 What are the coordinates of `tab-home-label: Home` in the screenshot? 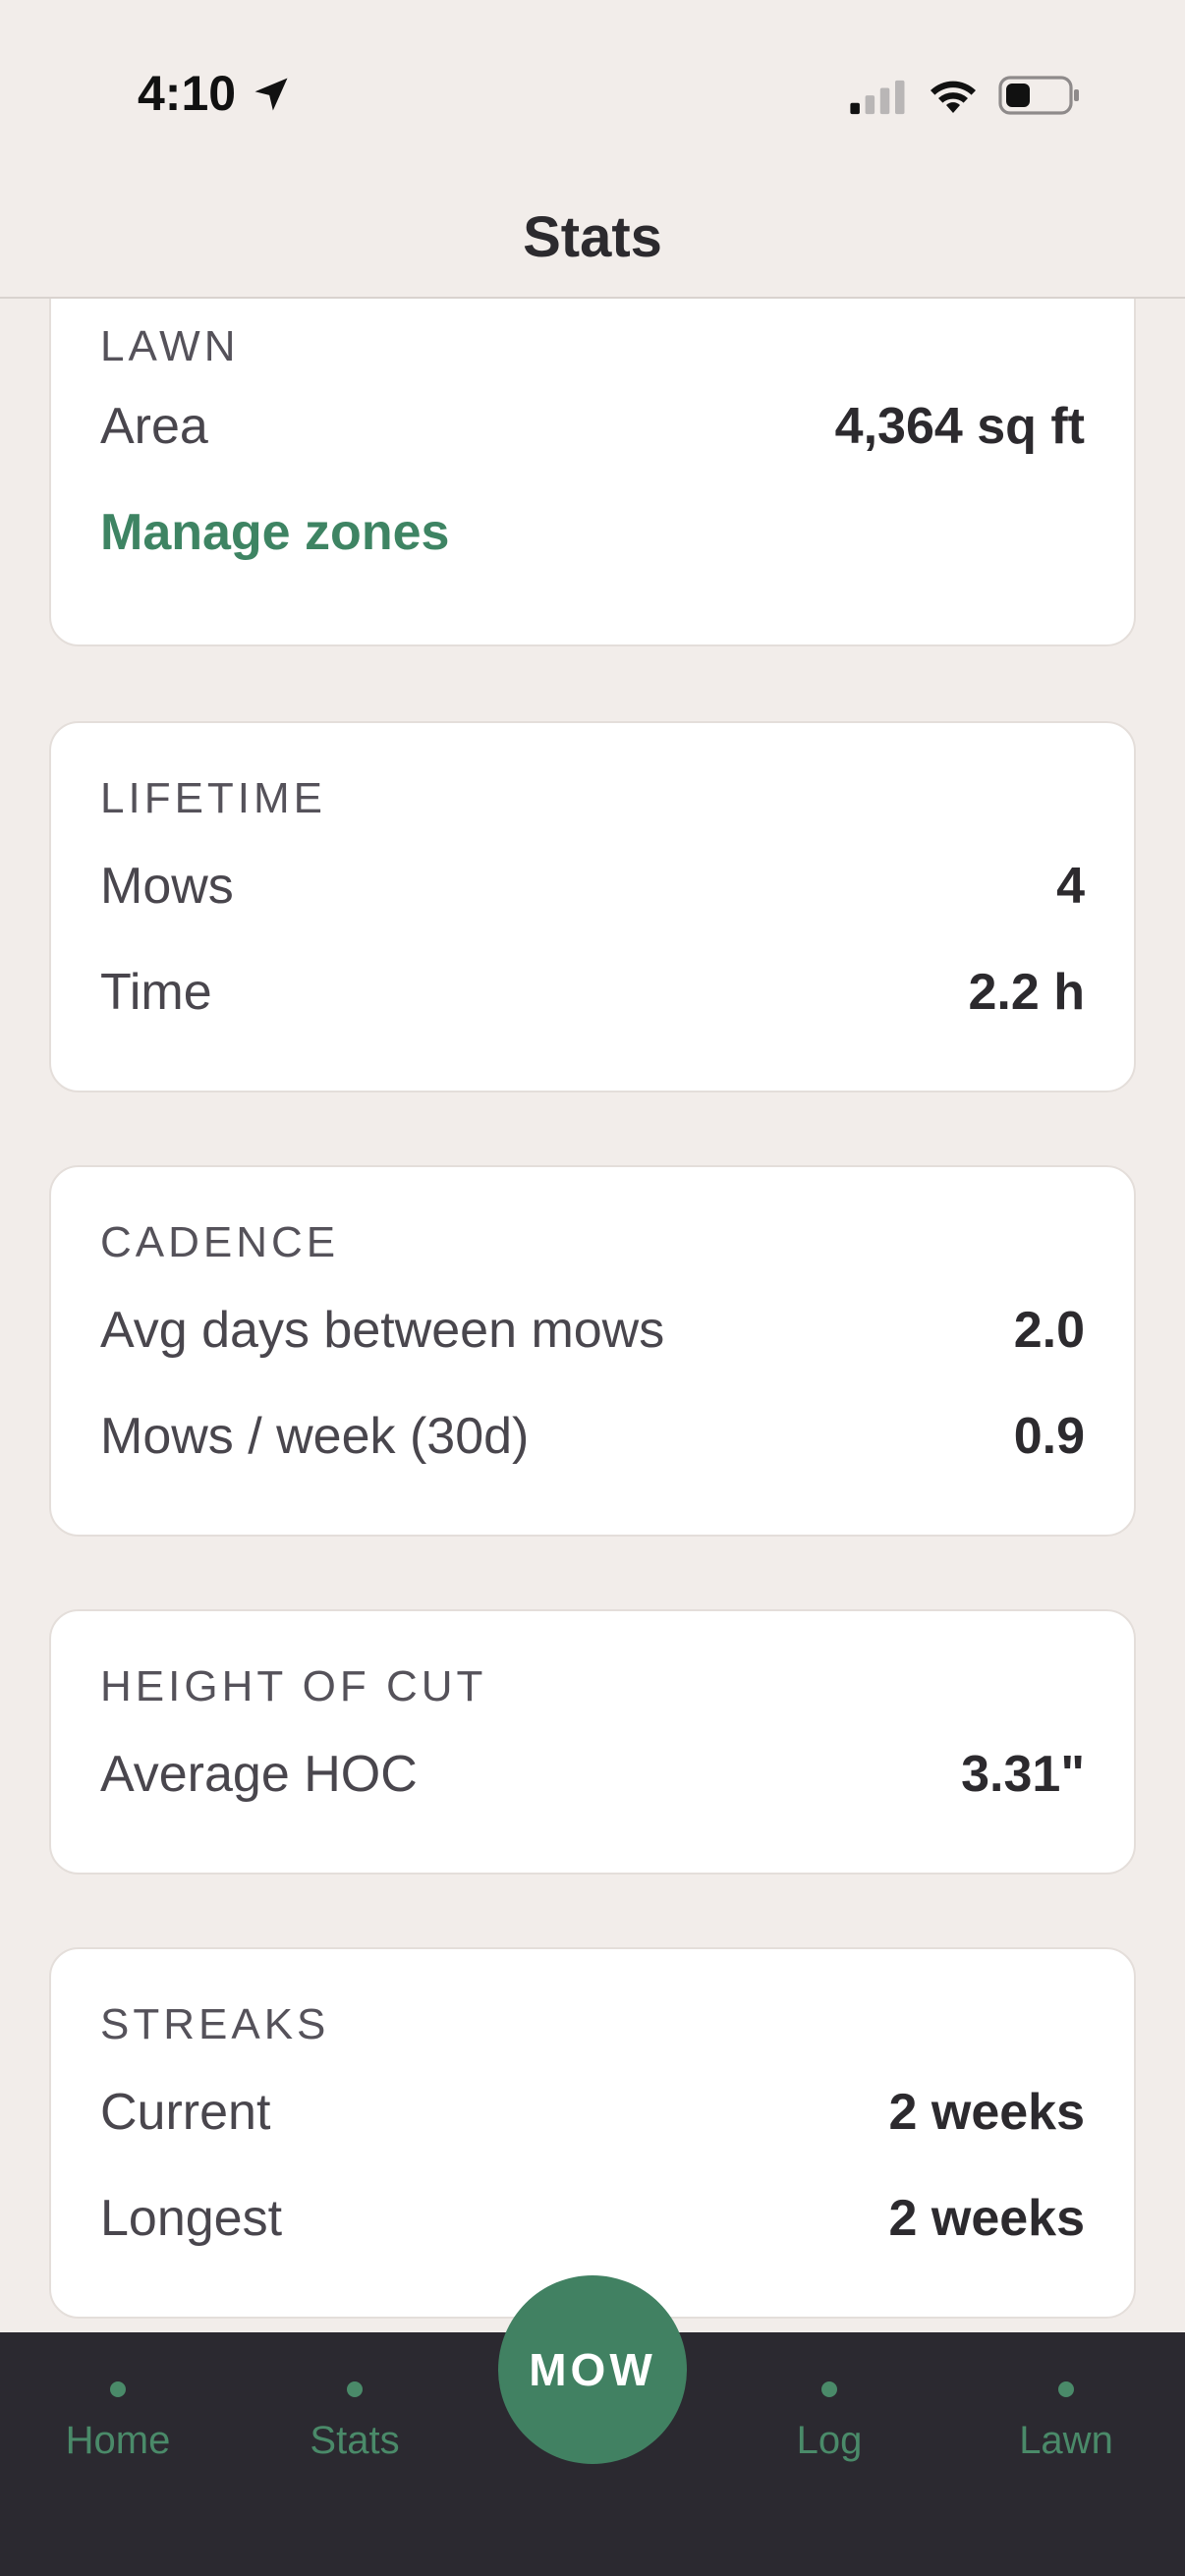 It's located at (118, 2440).